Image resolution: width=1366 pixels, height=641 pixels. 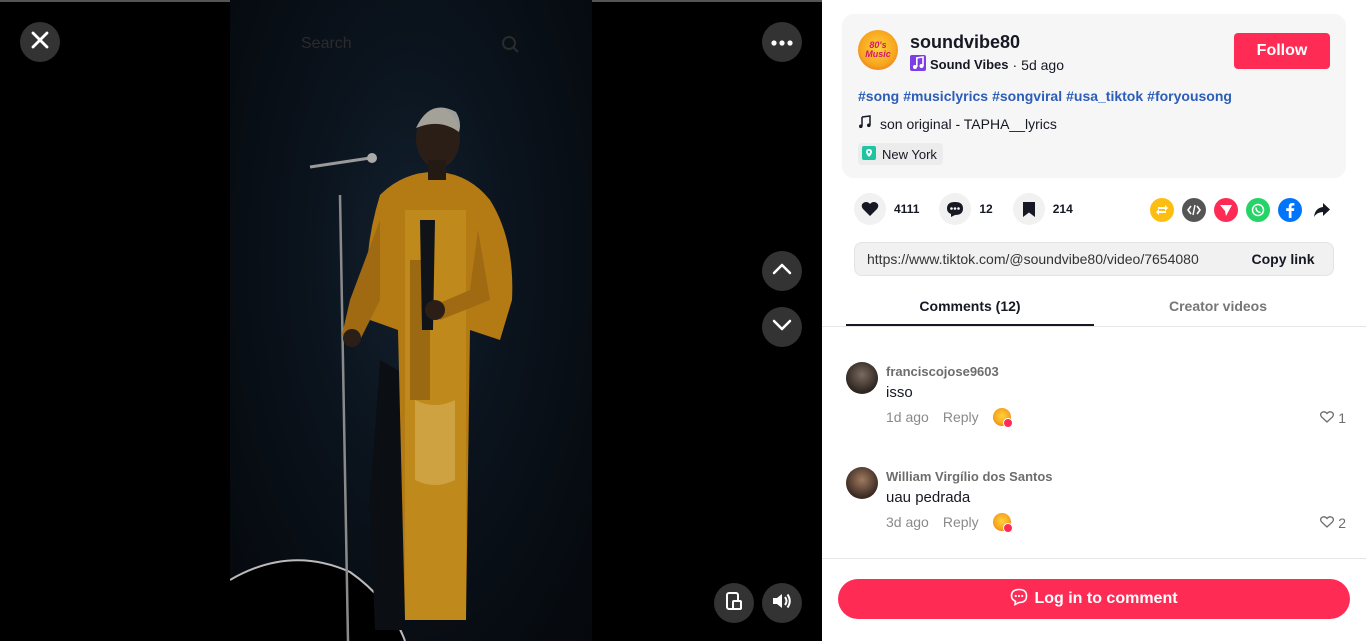 What do you see at coordinates (1042, 64) in the screenshot?
I see `post-time: 5d ago` at bounding box center [1042, 64].